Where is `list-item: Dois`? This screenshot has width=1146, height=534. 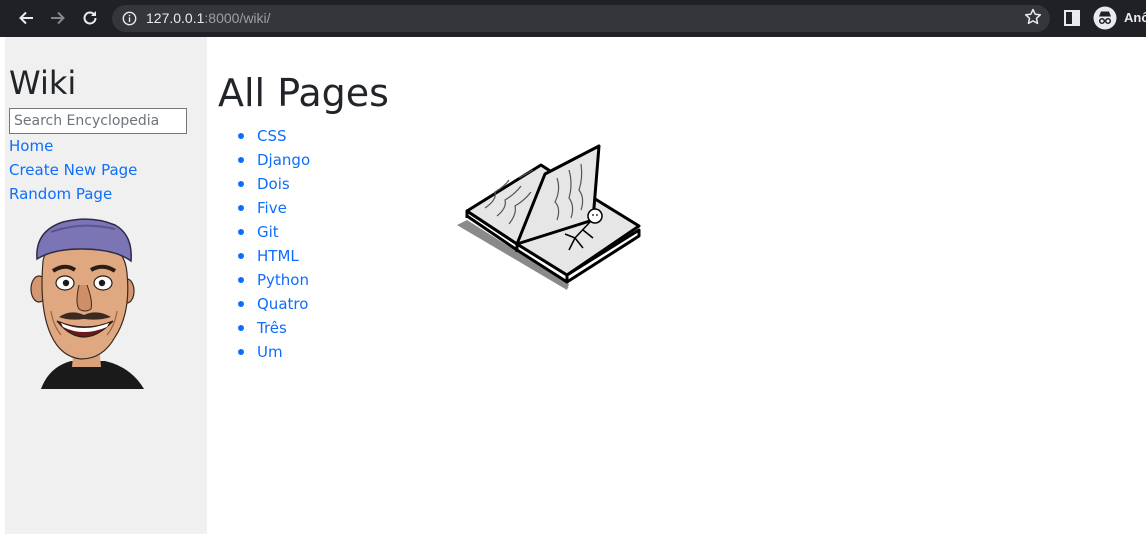
list-item: Dois is located at coordinates (264, 185).